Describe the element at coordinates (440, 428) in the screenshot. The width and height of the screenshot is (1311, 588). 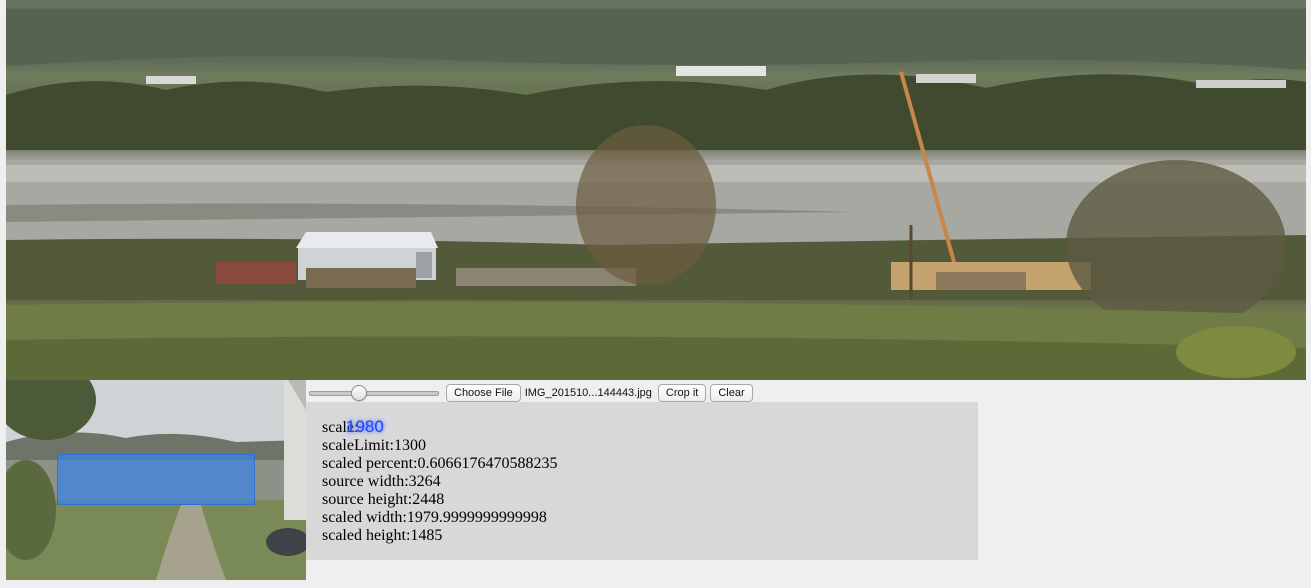
I see `scale-line: scale:` at that location.